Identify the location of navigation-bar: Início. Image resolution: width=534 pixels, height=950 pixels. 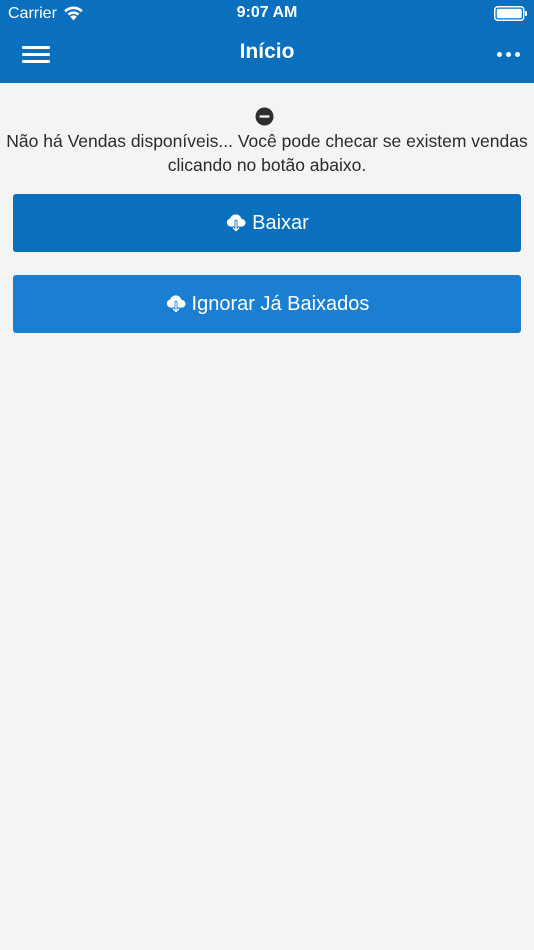
(267, 55).